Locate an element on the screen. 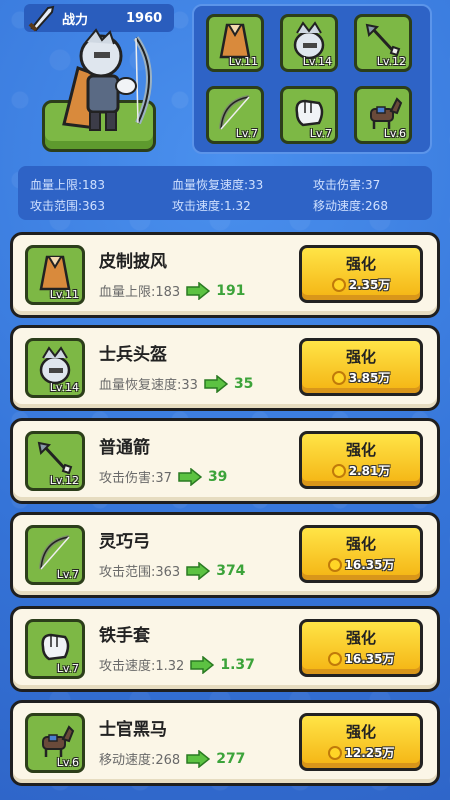 The height and width of the screenshot is (800, 450). stat-attack-range: 攻击范围:363 is located at coordinates (67, 206).